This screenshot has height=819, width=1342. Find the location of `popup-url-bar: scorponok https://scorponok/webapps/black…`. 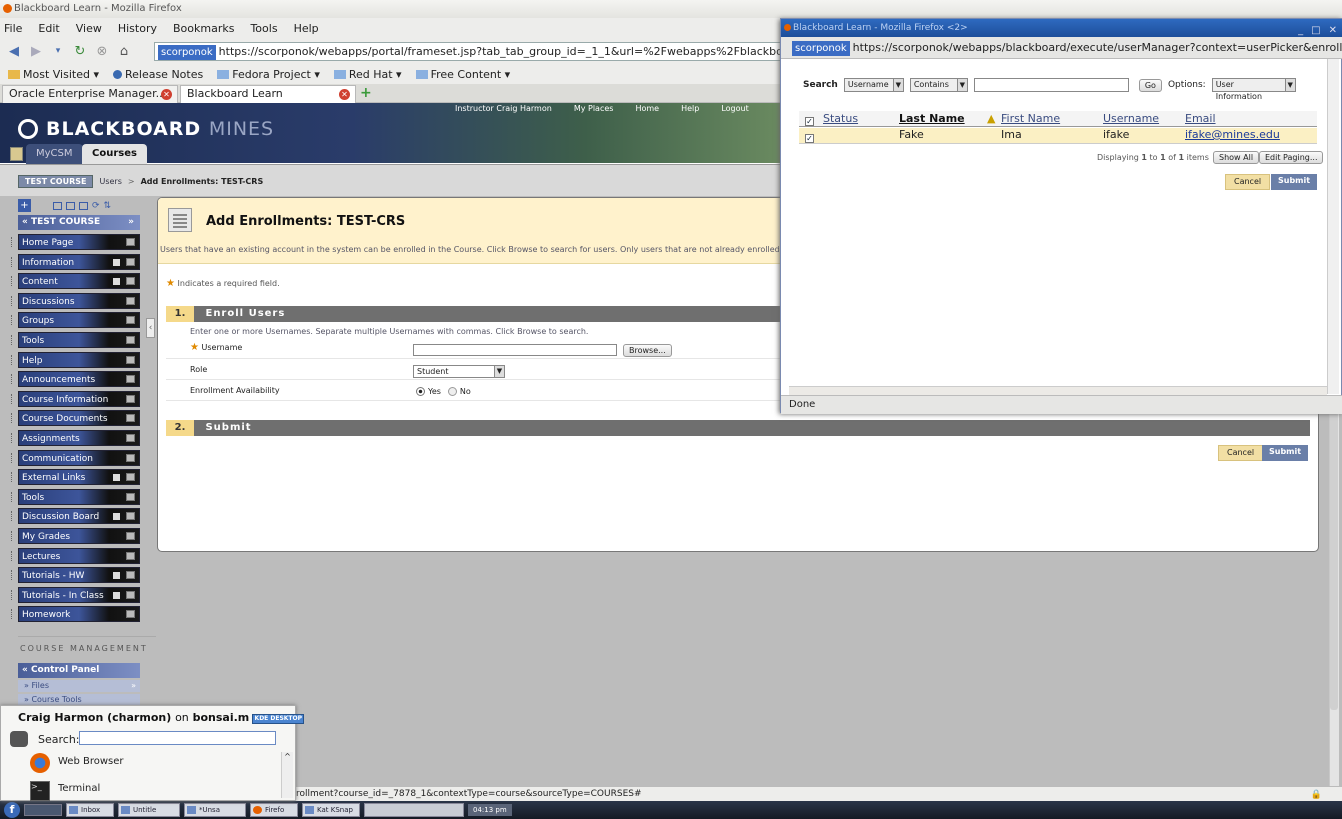

popup-url-bar: scorponok https://scorponok/webapps/black… is located at coordinates (1061, 48).